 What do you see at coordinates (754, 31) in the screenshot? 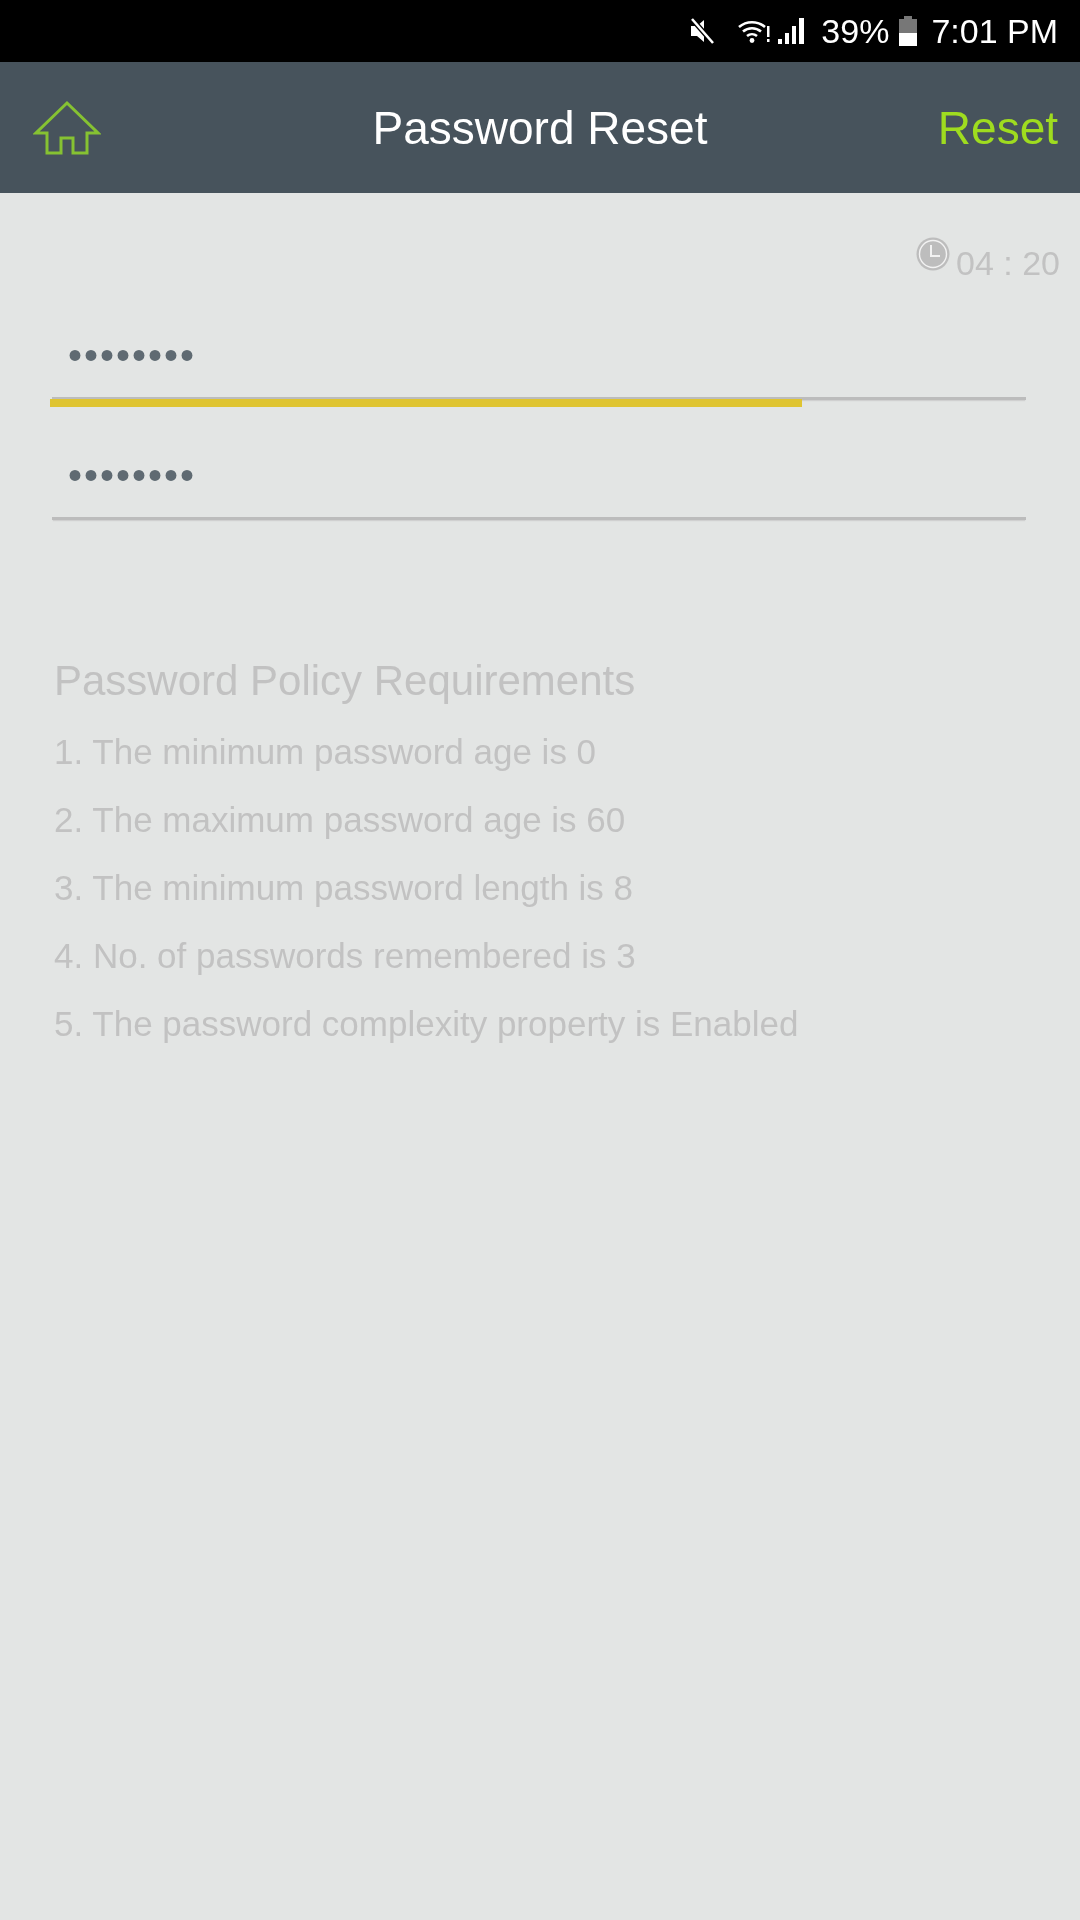
I see `wifi-icon` at bounding box center [754, 31].